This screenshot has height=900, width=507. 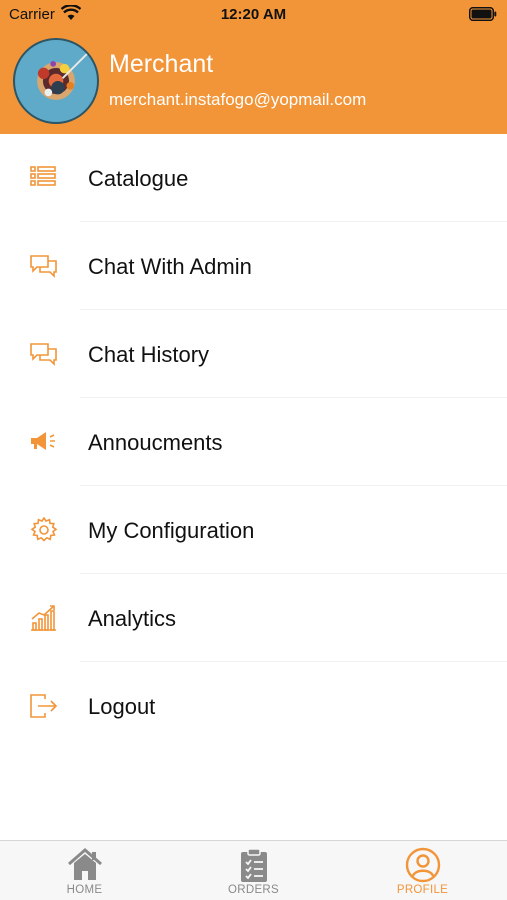 I want to click on avatar, so click(x=56, y=81).